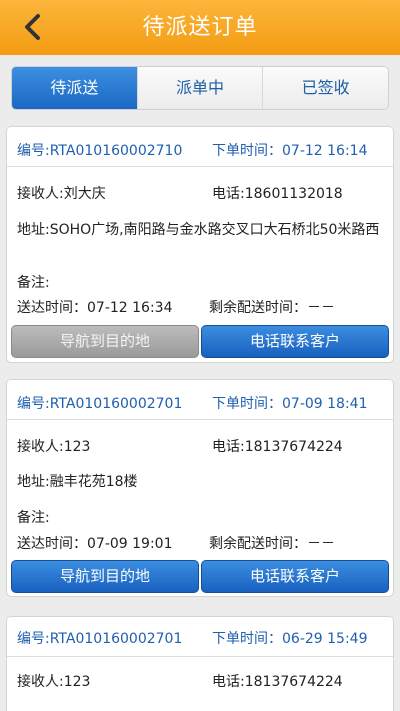  Describe the element at coordinates (198, 230) in the screenshot. I see `address: 地址:SOHO广场,南阳路与金水路交叉口大石桥北50米路西` at that location.